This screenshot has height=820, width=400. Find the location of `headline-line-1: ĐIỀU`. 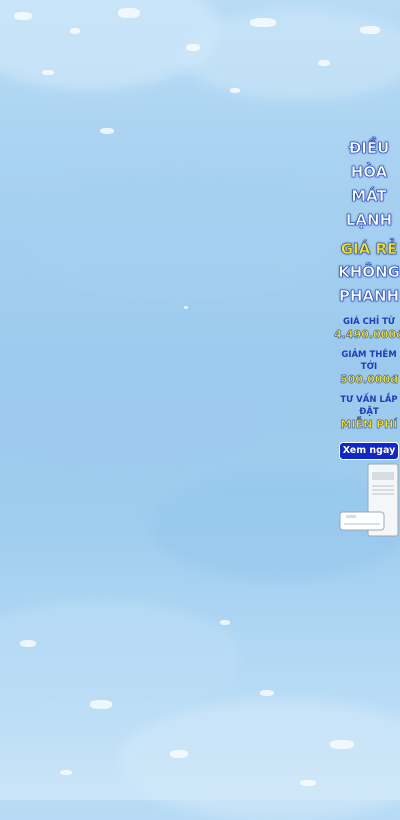

headline-line-1: ĐIỀU is located at coordinates (369, 148).